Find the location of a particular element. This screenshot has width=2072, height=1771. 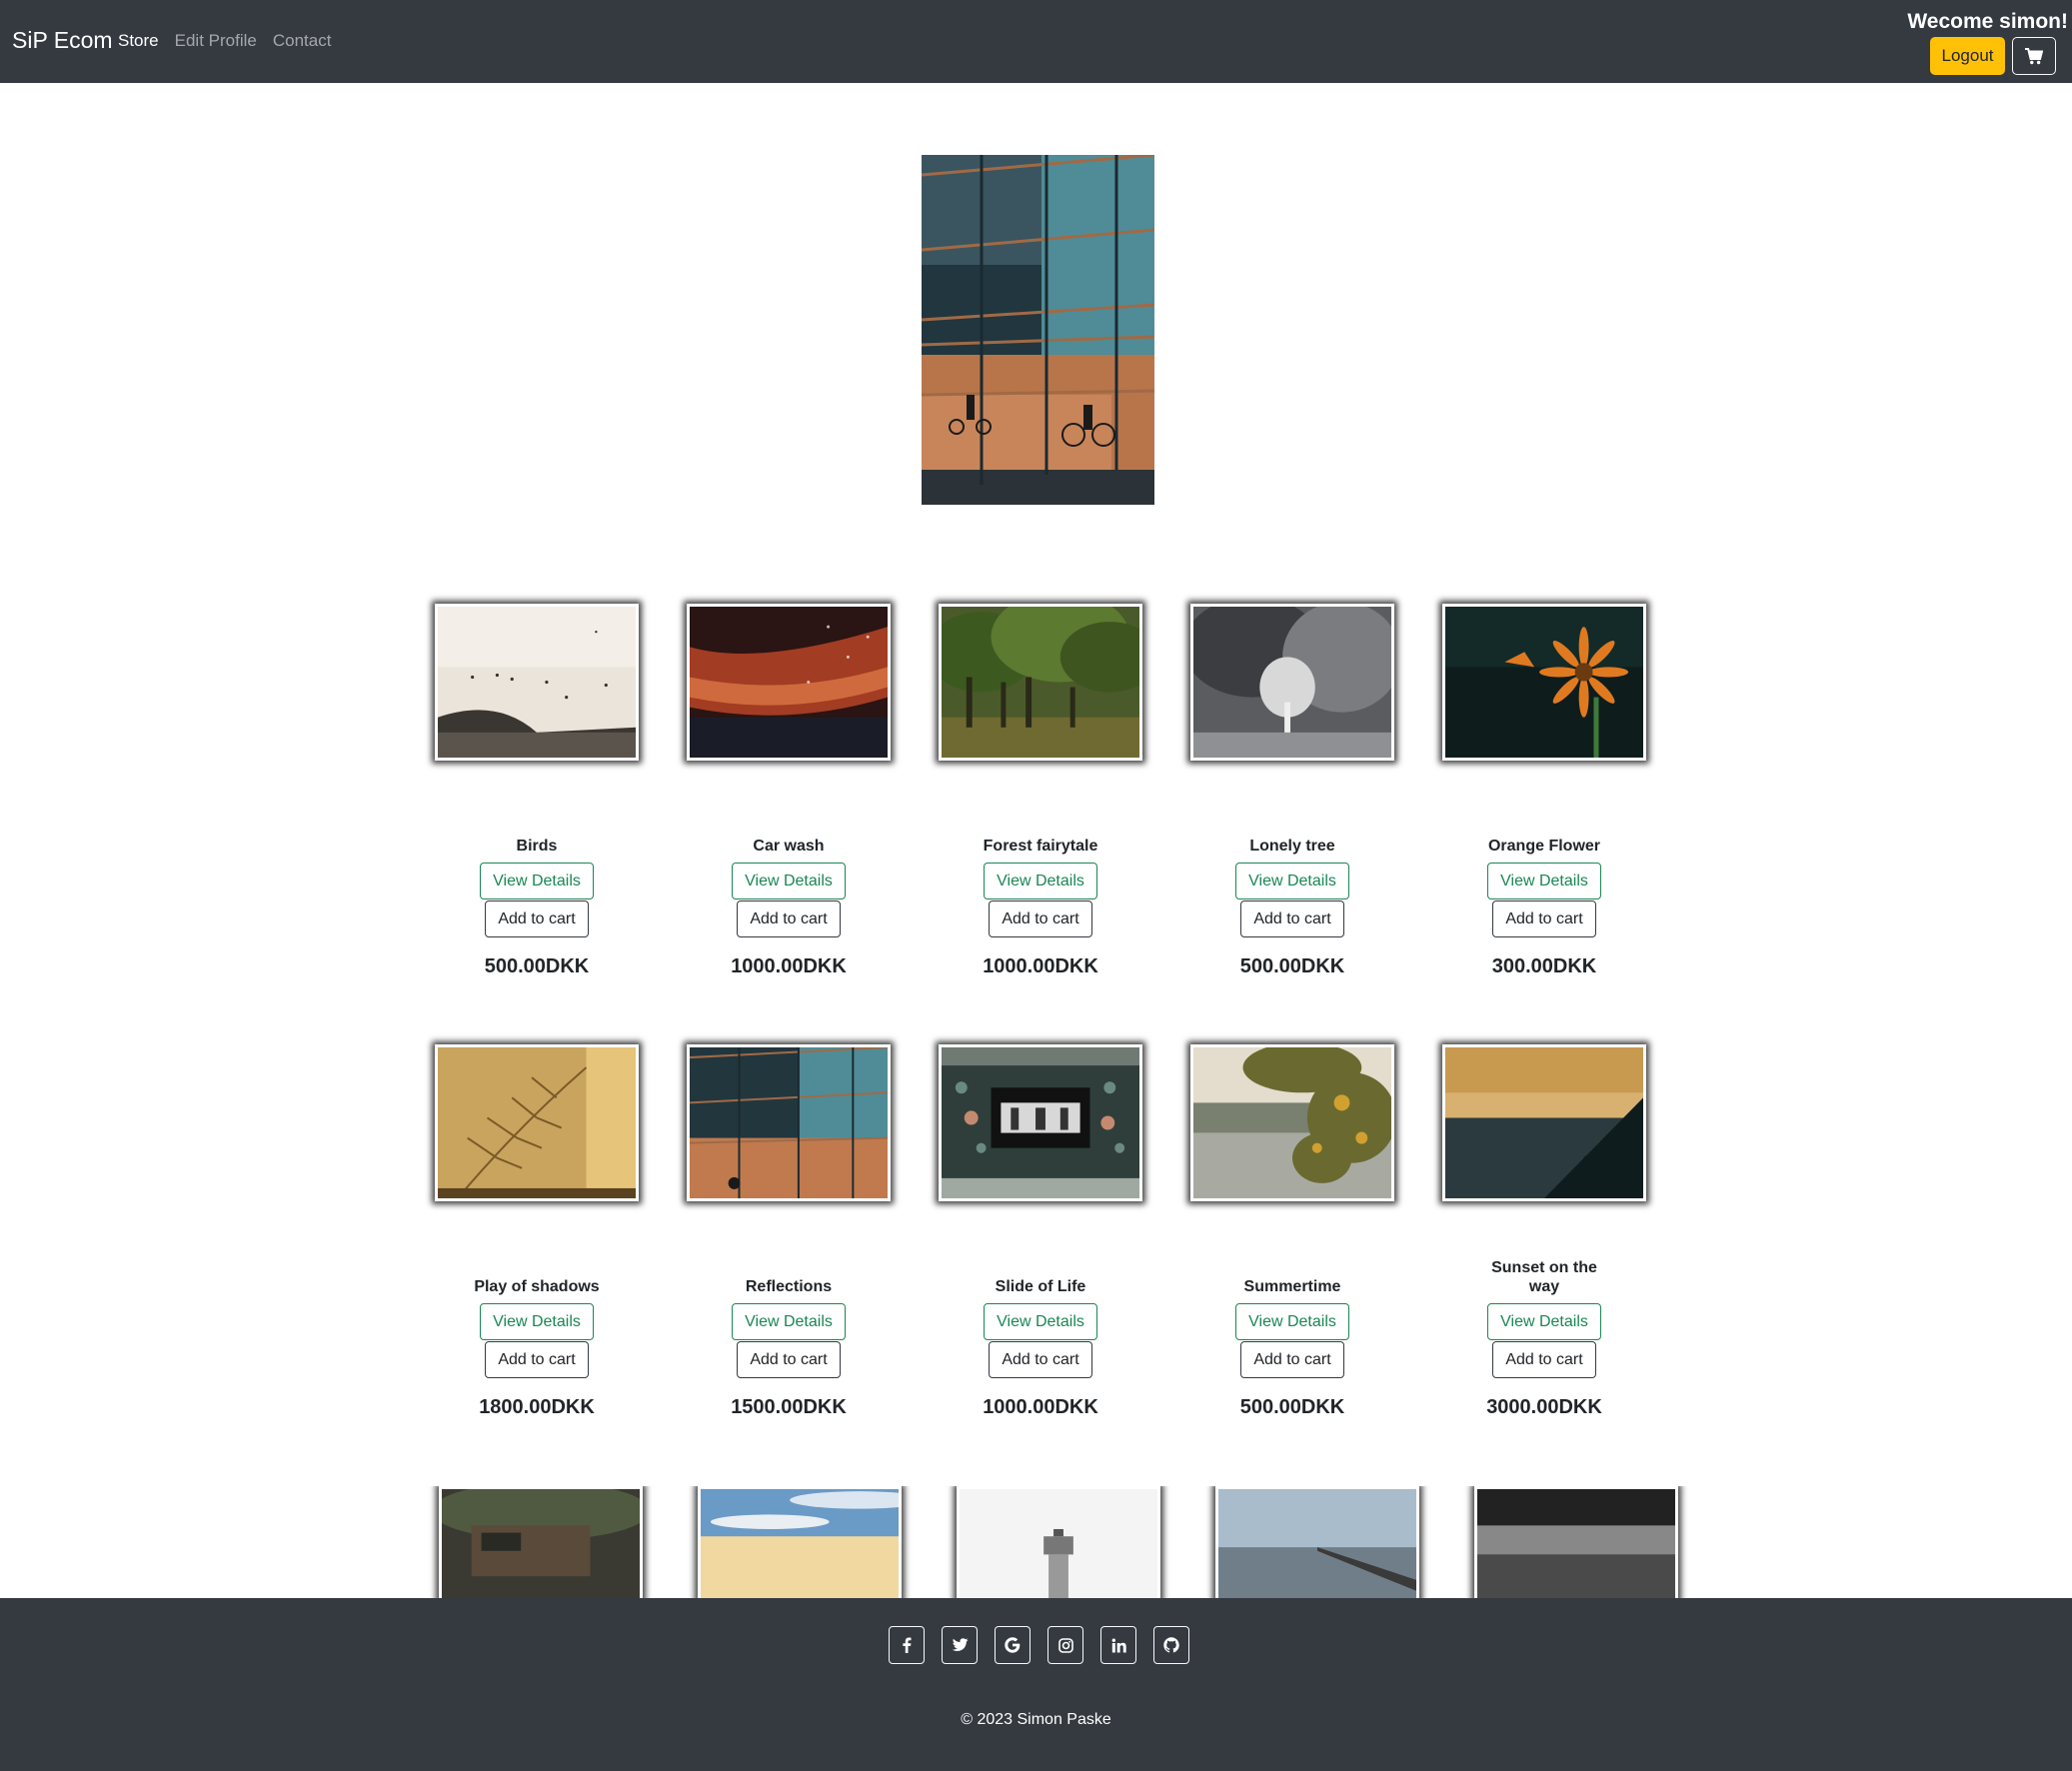

product-name: Orange Flower is located at coordinates (1544, 847).